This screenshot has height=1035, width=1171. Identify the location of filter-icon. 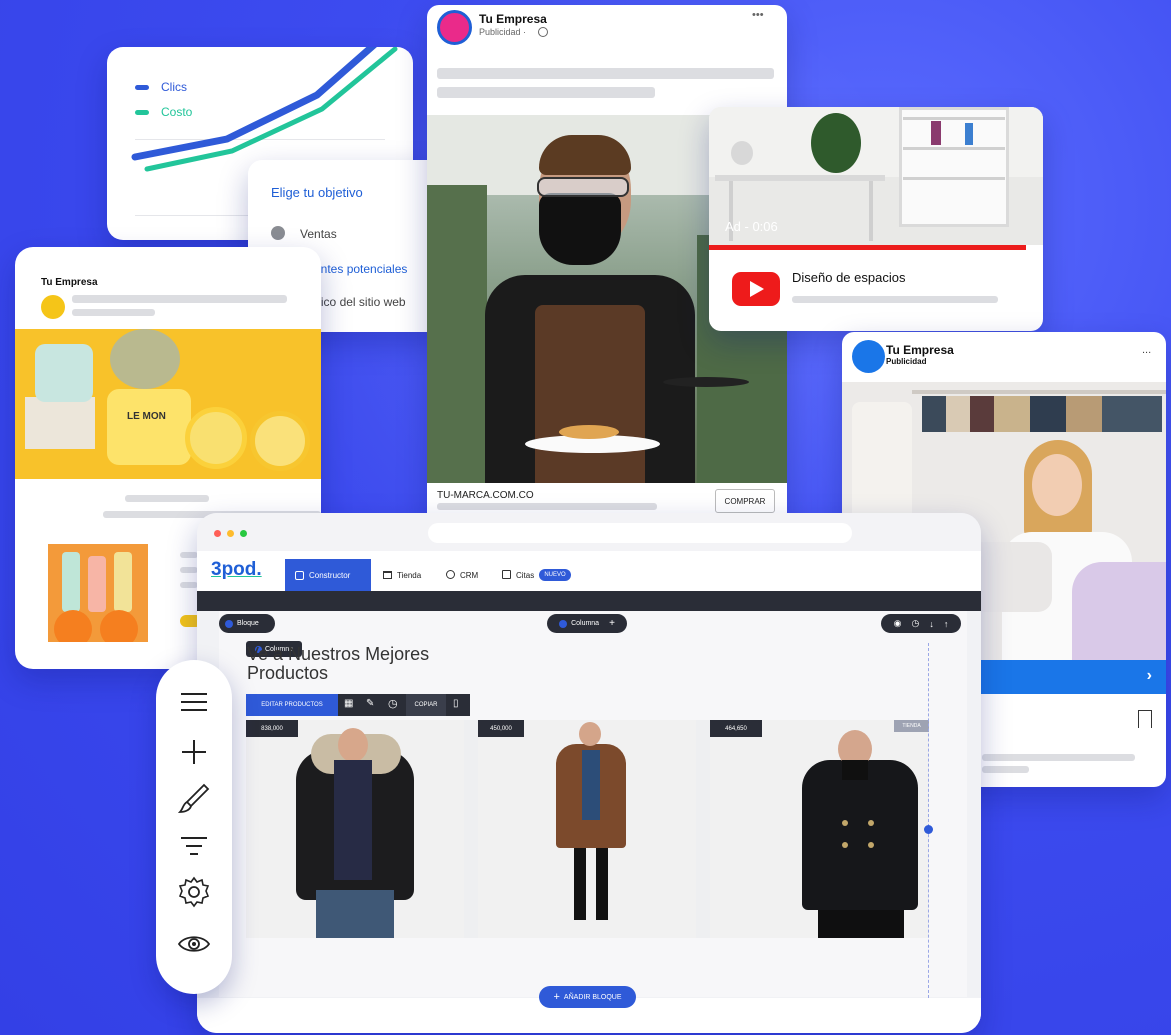
(194, 846).